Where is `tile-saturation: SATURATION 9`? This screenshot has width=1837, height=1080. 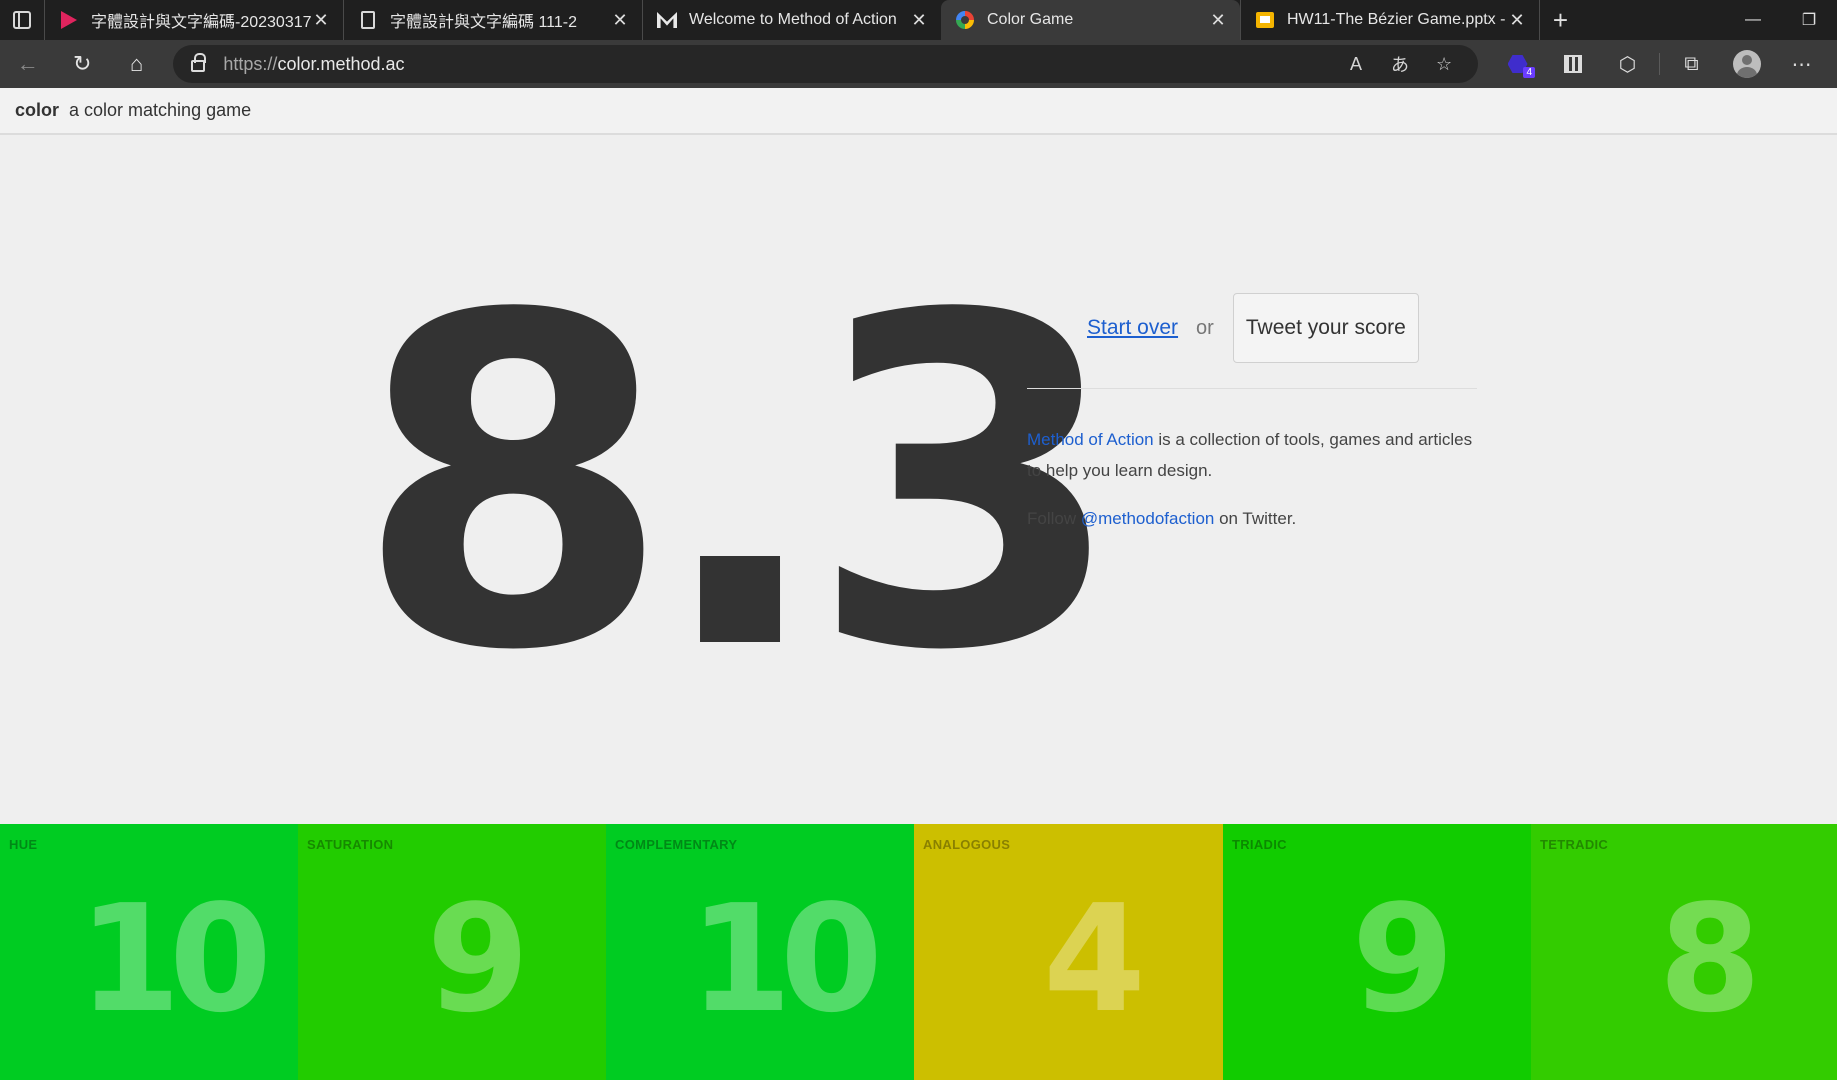
tile-saturation: SATURATION 9 is located at coordinates (452, 952).